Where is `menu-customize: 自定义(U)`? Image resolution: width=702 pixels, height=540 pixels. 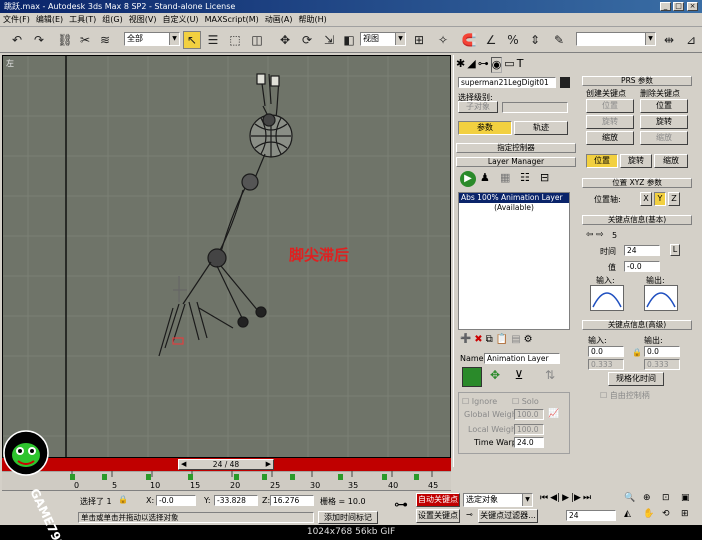
menu-customize: 自定义(U) is located at coordinates (180, 20).